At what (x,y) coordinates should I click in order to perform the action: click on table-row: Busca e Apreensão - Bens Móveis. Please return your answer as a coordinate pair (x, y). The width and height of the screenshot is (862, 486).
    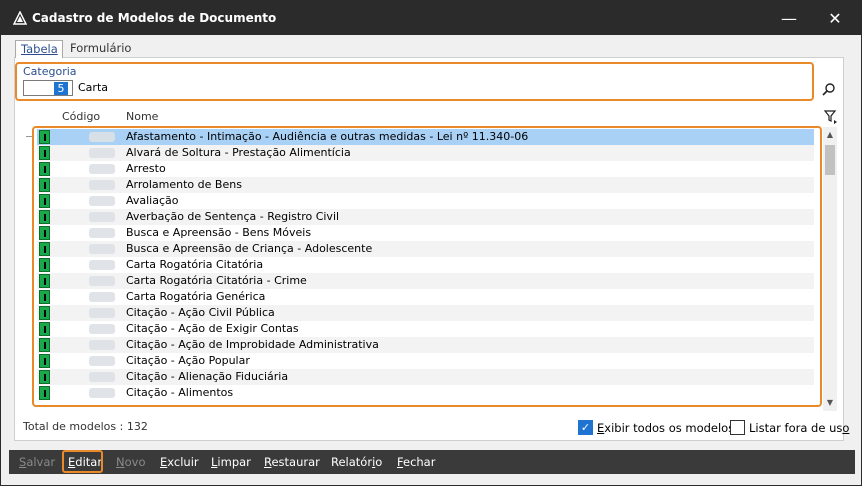
    Looking at the image, I should click on (425, 233).